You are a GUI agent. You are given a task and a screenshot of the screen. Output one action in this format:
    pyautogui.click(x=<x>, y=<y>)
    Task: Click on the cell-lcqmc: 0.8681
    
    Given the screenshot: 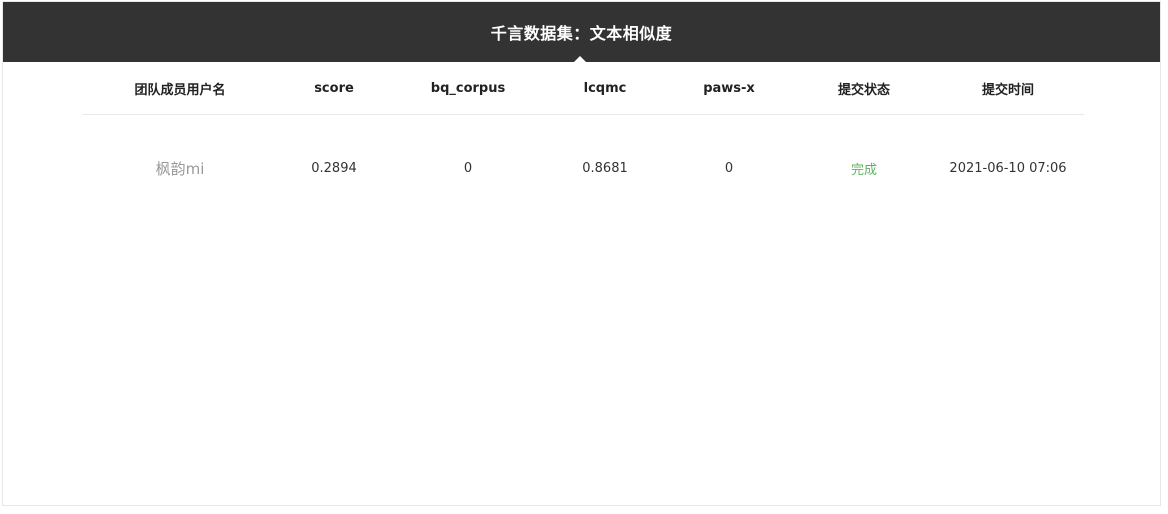 What is the action you would take?
    pyautogui.click(x=605, y=168)
    